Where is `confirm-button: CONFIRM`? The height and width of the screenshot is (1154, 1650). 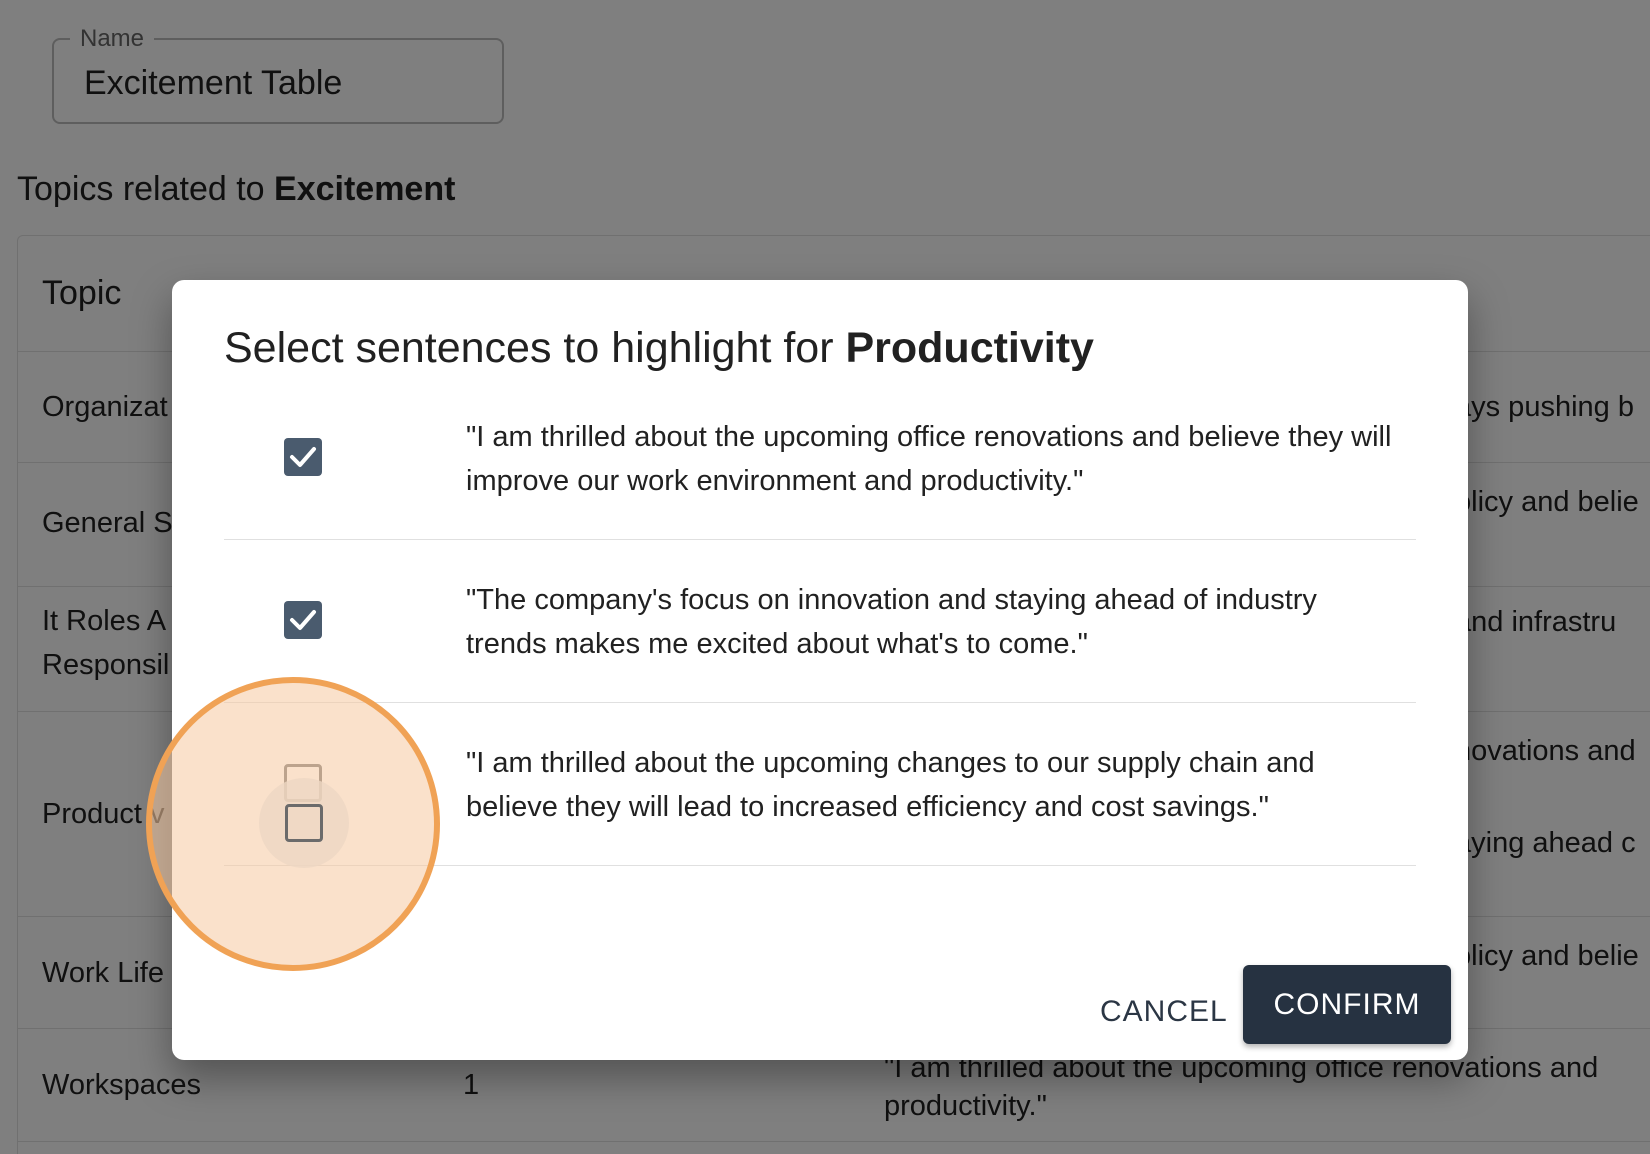
confirm-button: CONFIRM is located at coordinates (1347, 1004).